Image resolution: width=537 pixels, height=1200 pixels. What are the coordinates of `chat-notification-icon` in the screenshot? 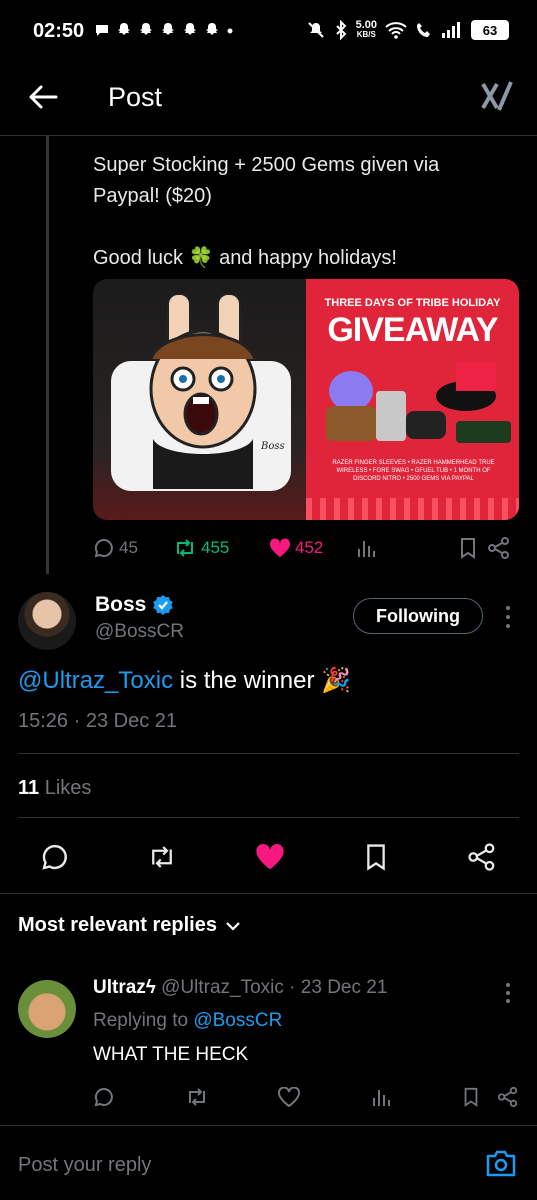 It's located at (102, 30).